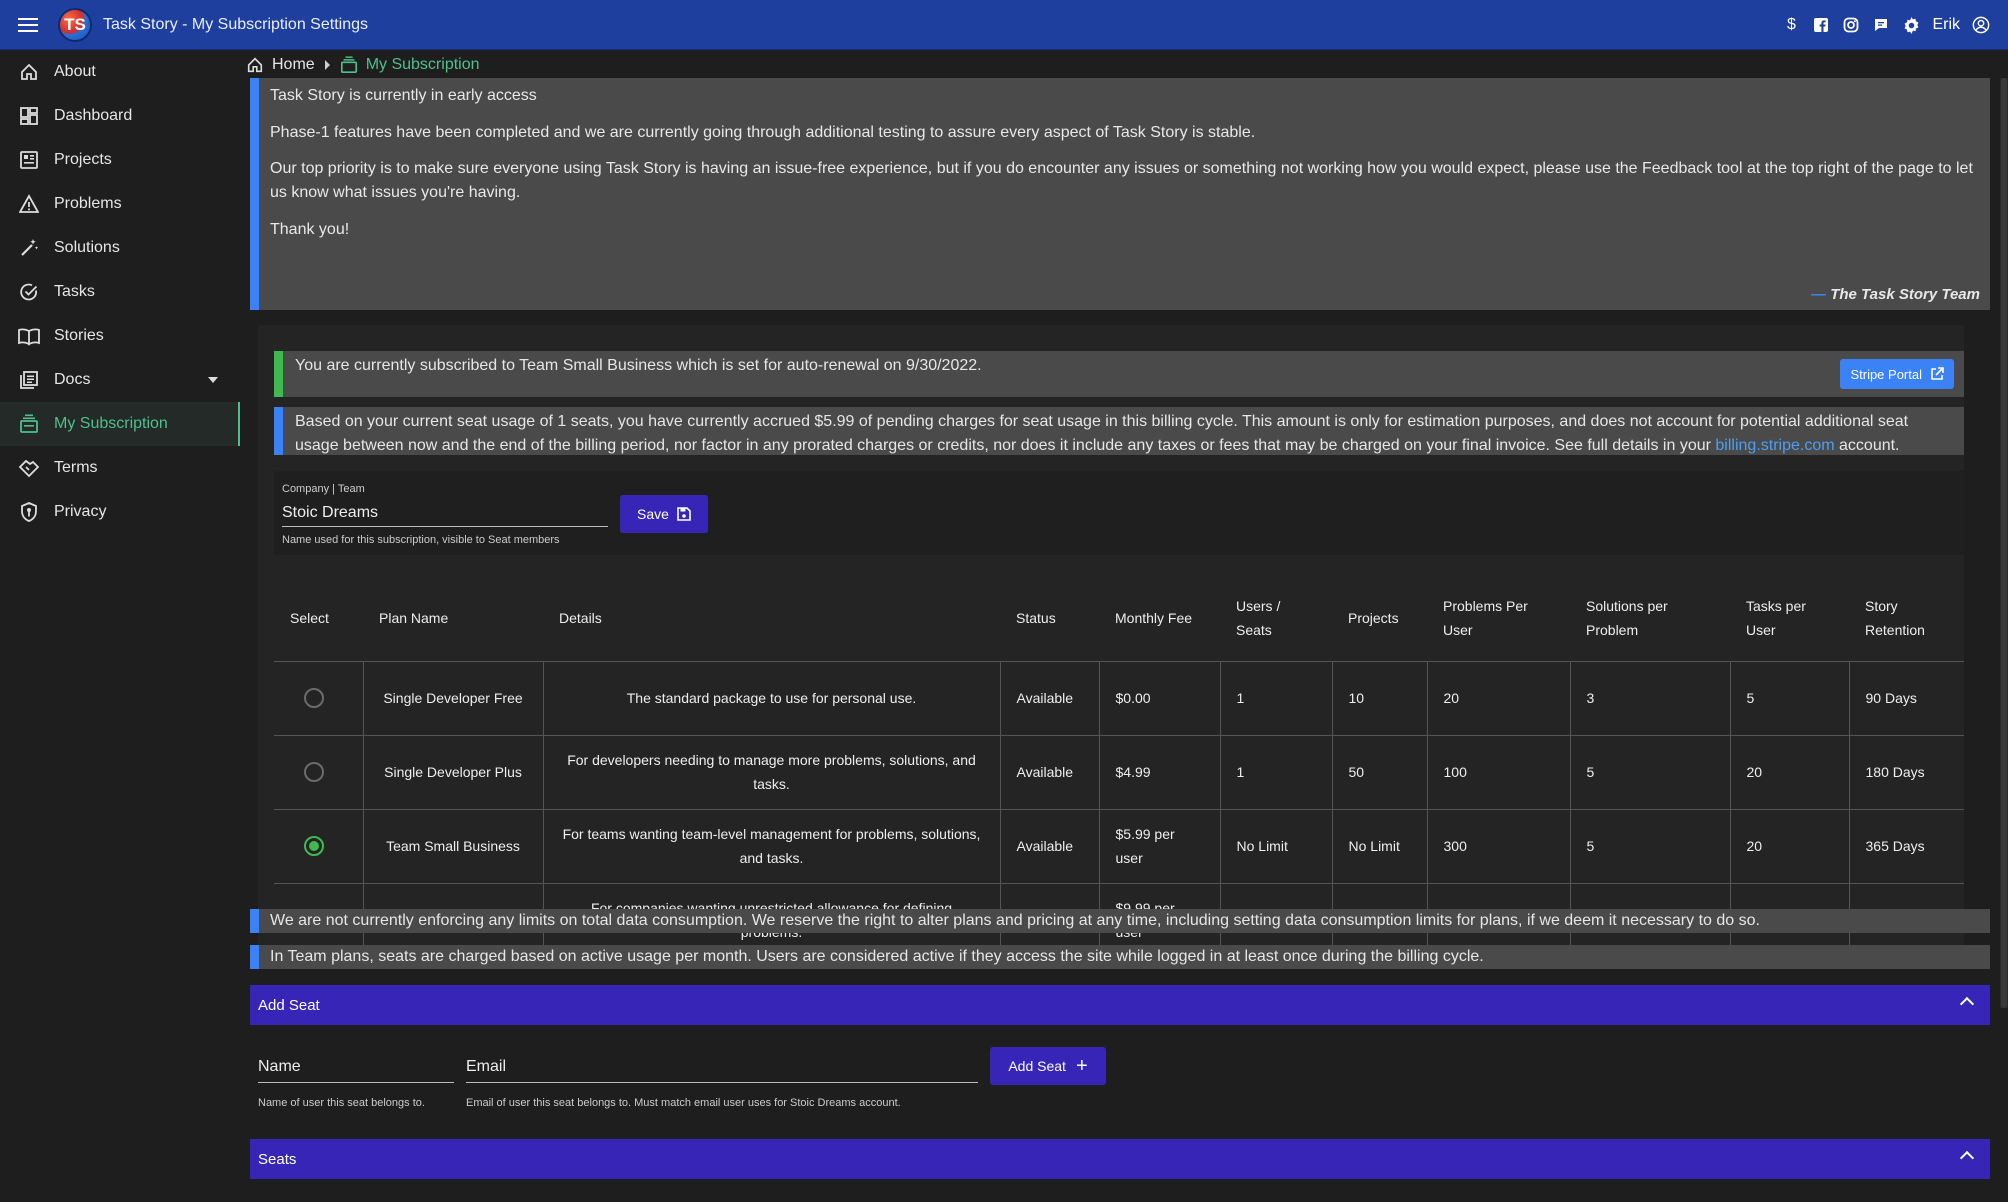  What do you see at coordinates (87, 247) in the screenshot?
I see `sidebar-item-label: Solutions` at bounding box center [87, 247].